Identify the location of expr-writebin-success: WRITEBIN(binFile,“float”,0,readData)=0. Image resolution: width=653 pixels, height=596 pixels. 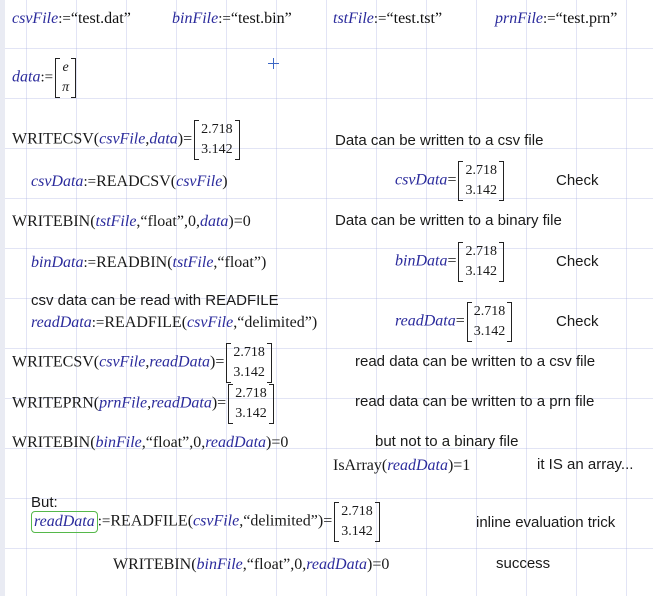
(251, 565).